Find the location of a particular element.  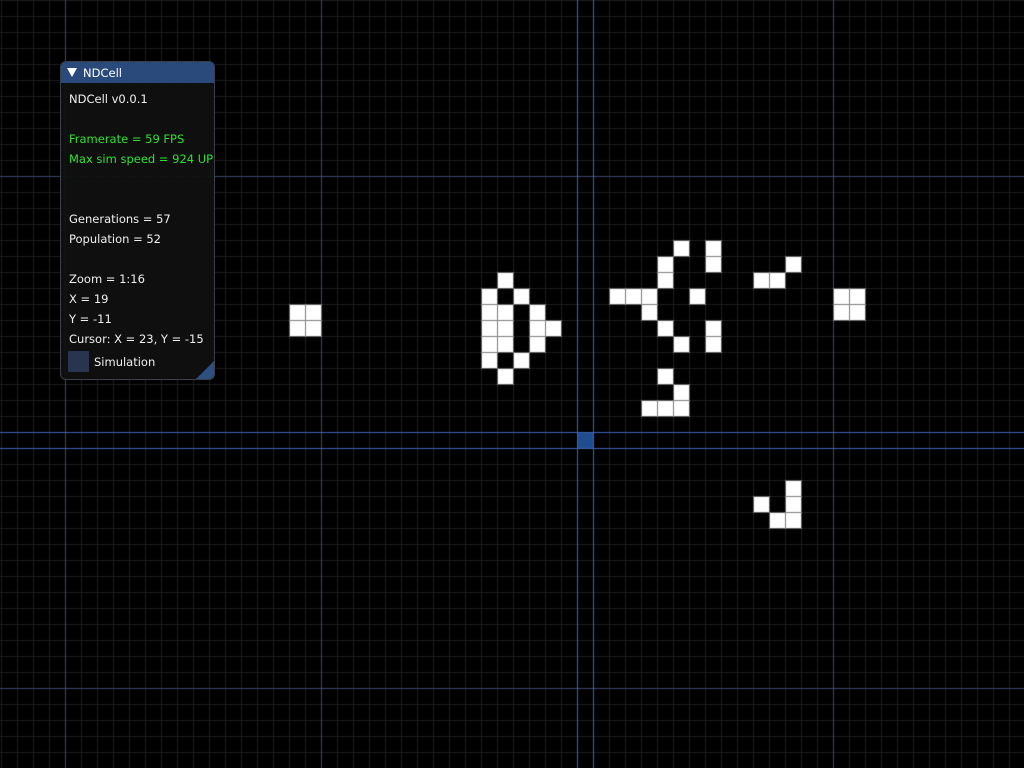

max-sim-speed-text: Max sim speed = 924 UPS is located at coordinates (142, 159).